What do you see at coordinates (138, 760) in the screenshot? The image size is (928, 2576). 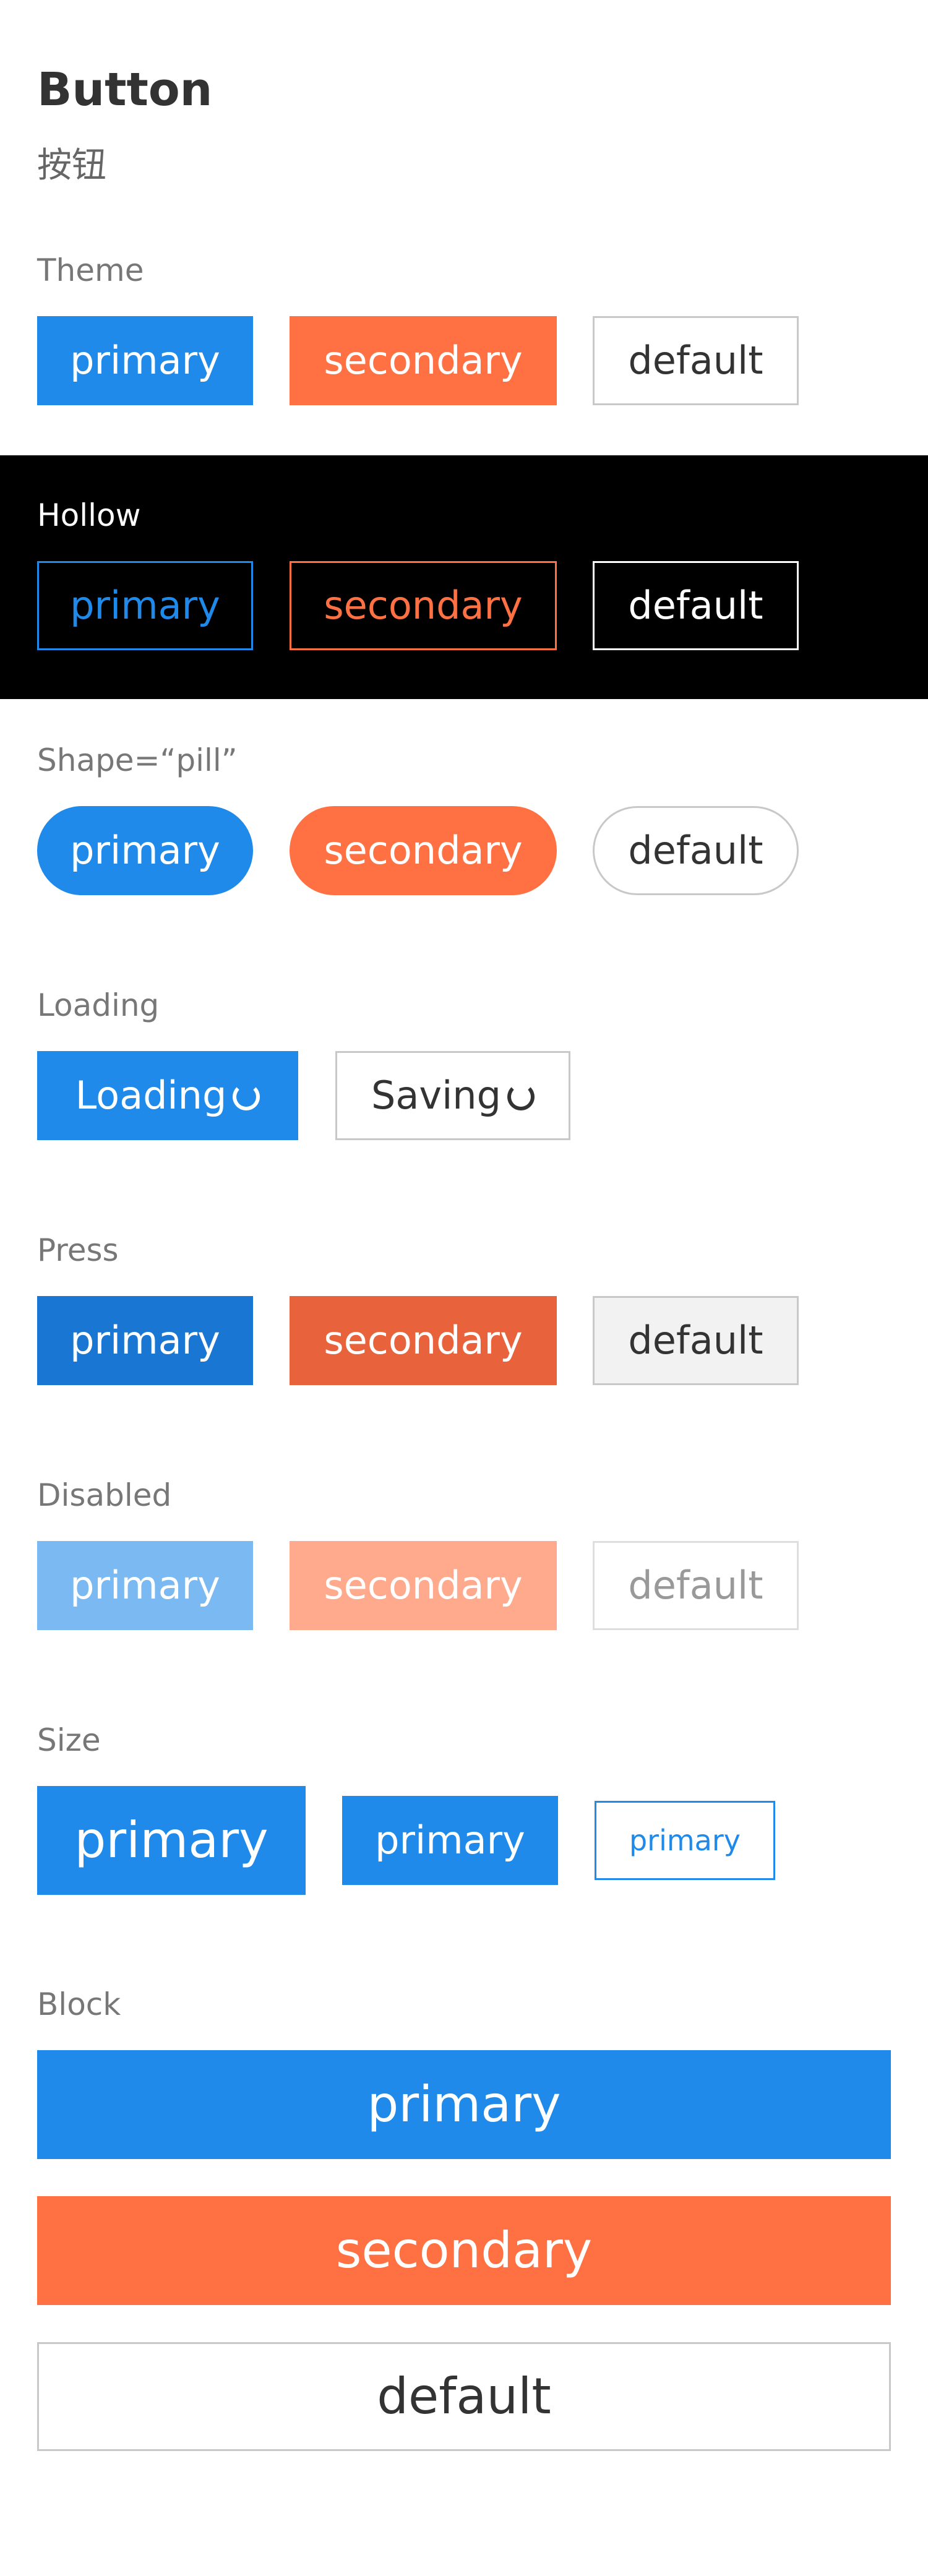 I see `section-label-shape: Shape=“pill”` at bounding box center [138, 760].